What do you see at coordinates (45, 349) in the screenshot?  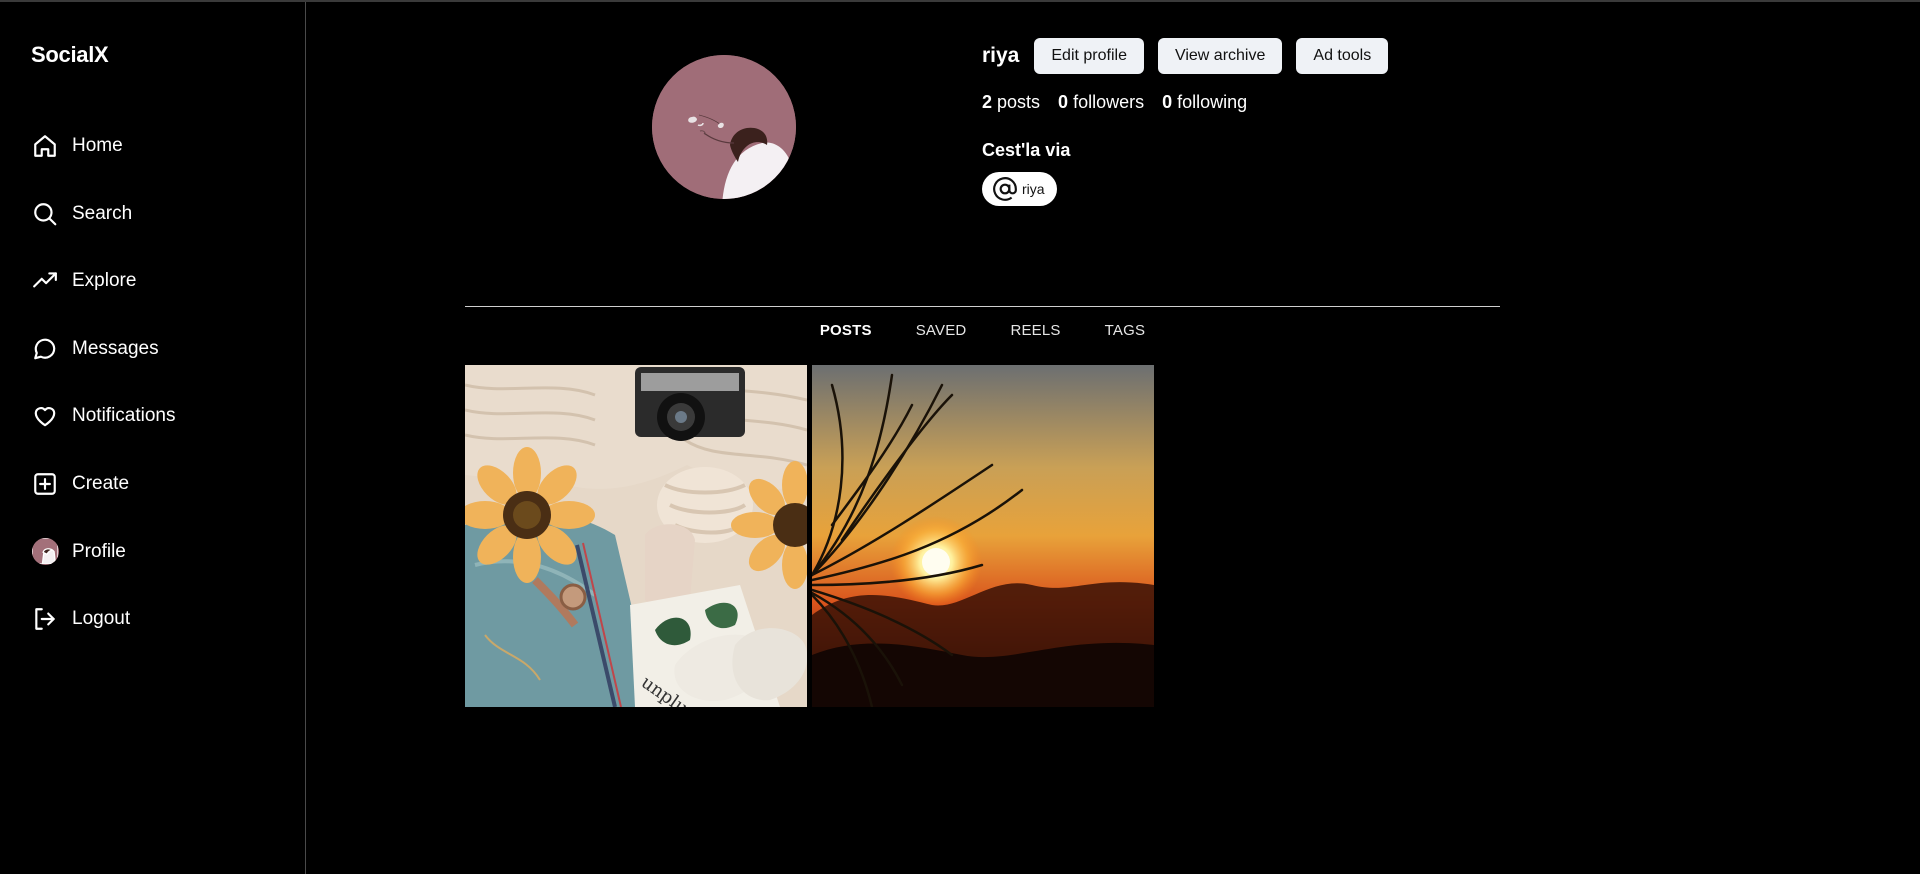 I see `message-icon` at bounding box center [45, 349].